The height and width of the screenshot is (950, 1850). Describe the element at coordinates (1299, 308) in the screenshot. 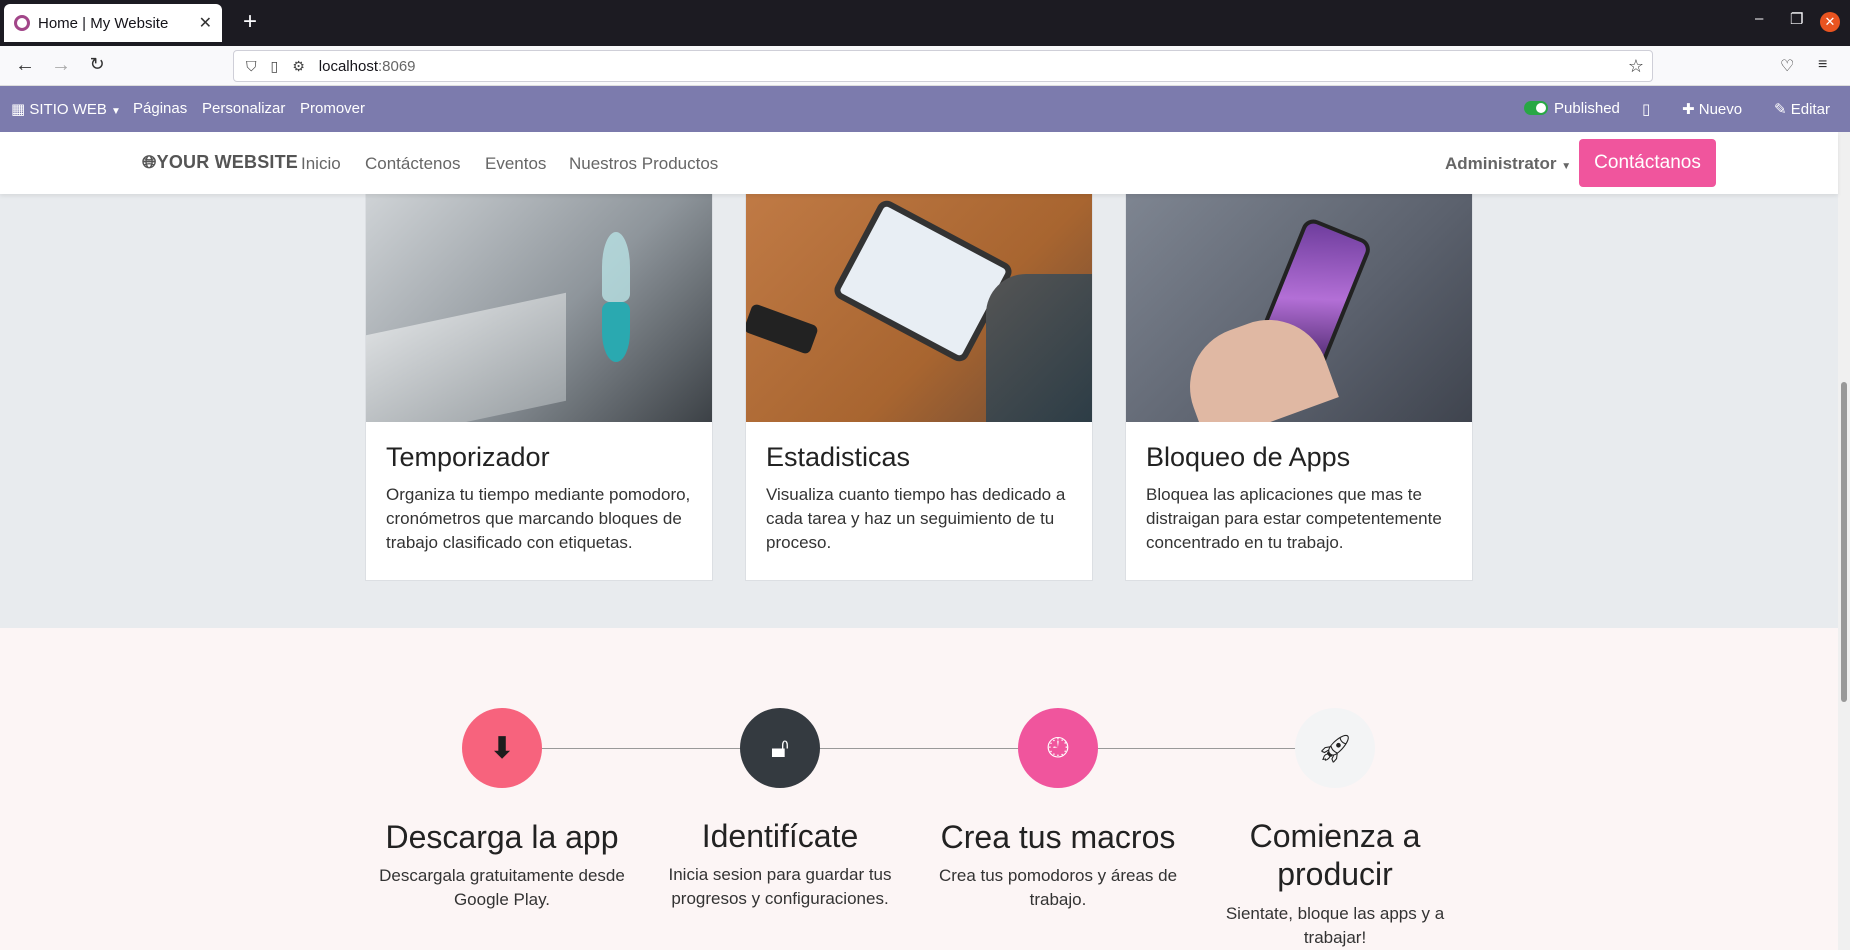

I see `smartphone-hand-image` at that location.